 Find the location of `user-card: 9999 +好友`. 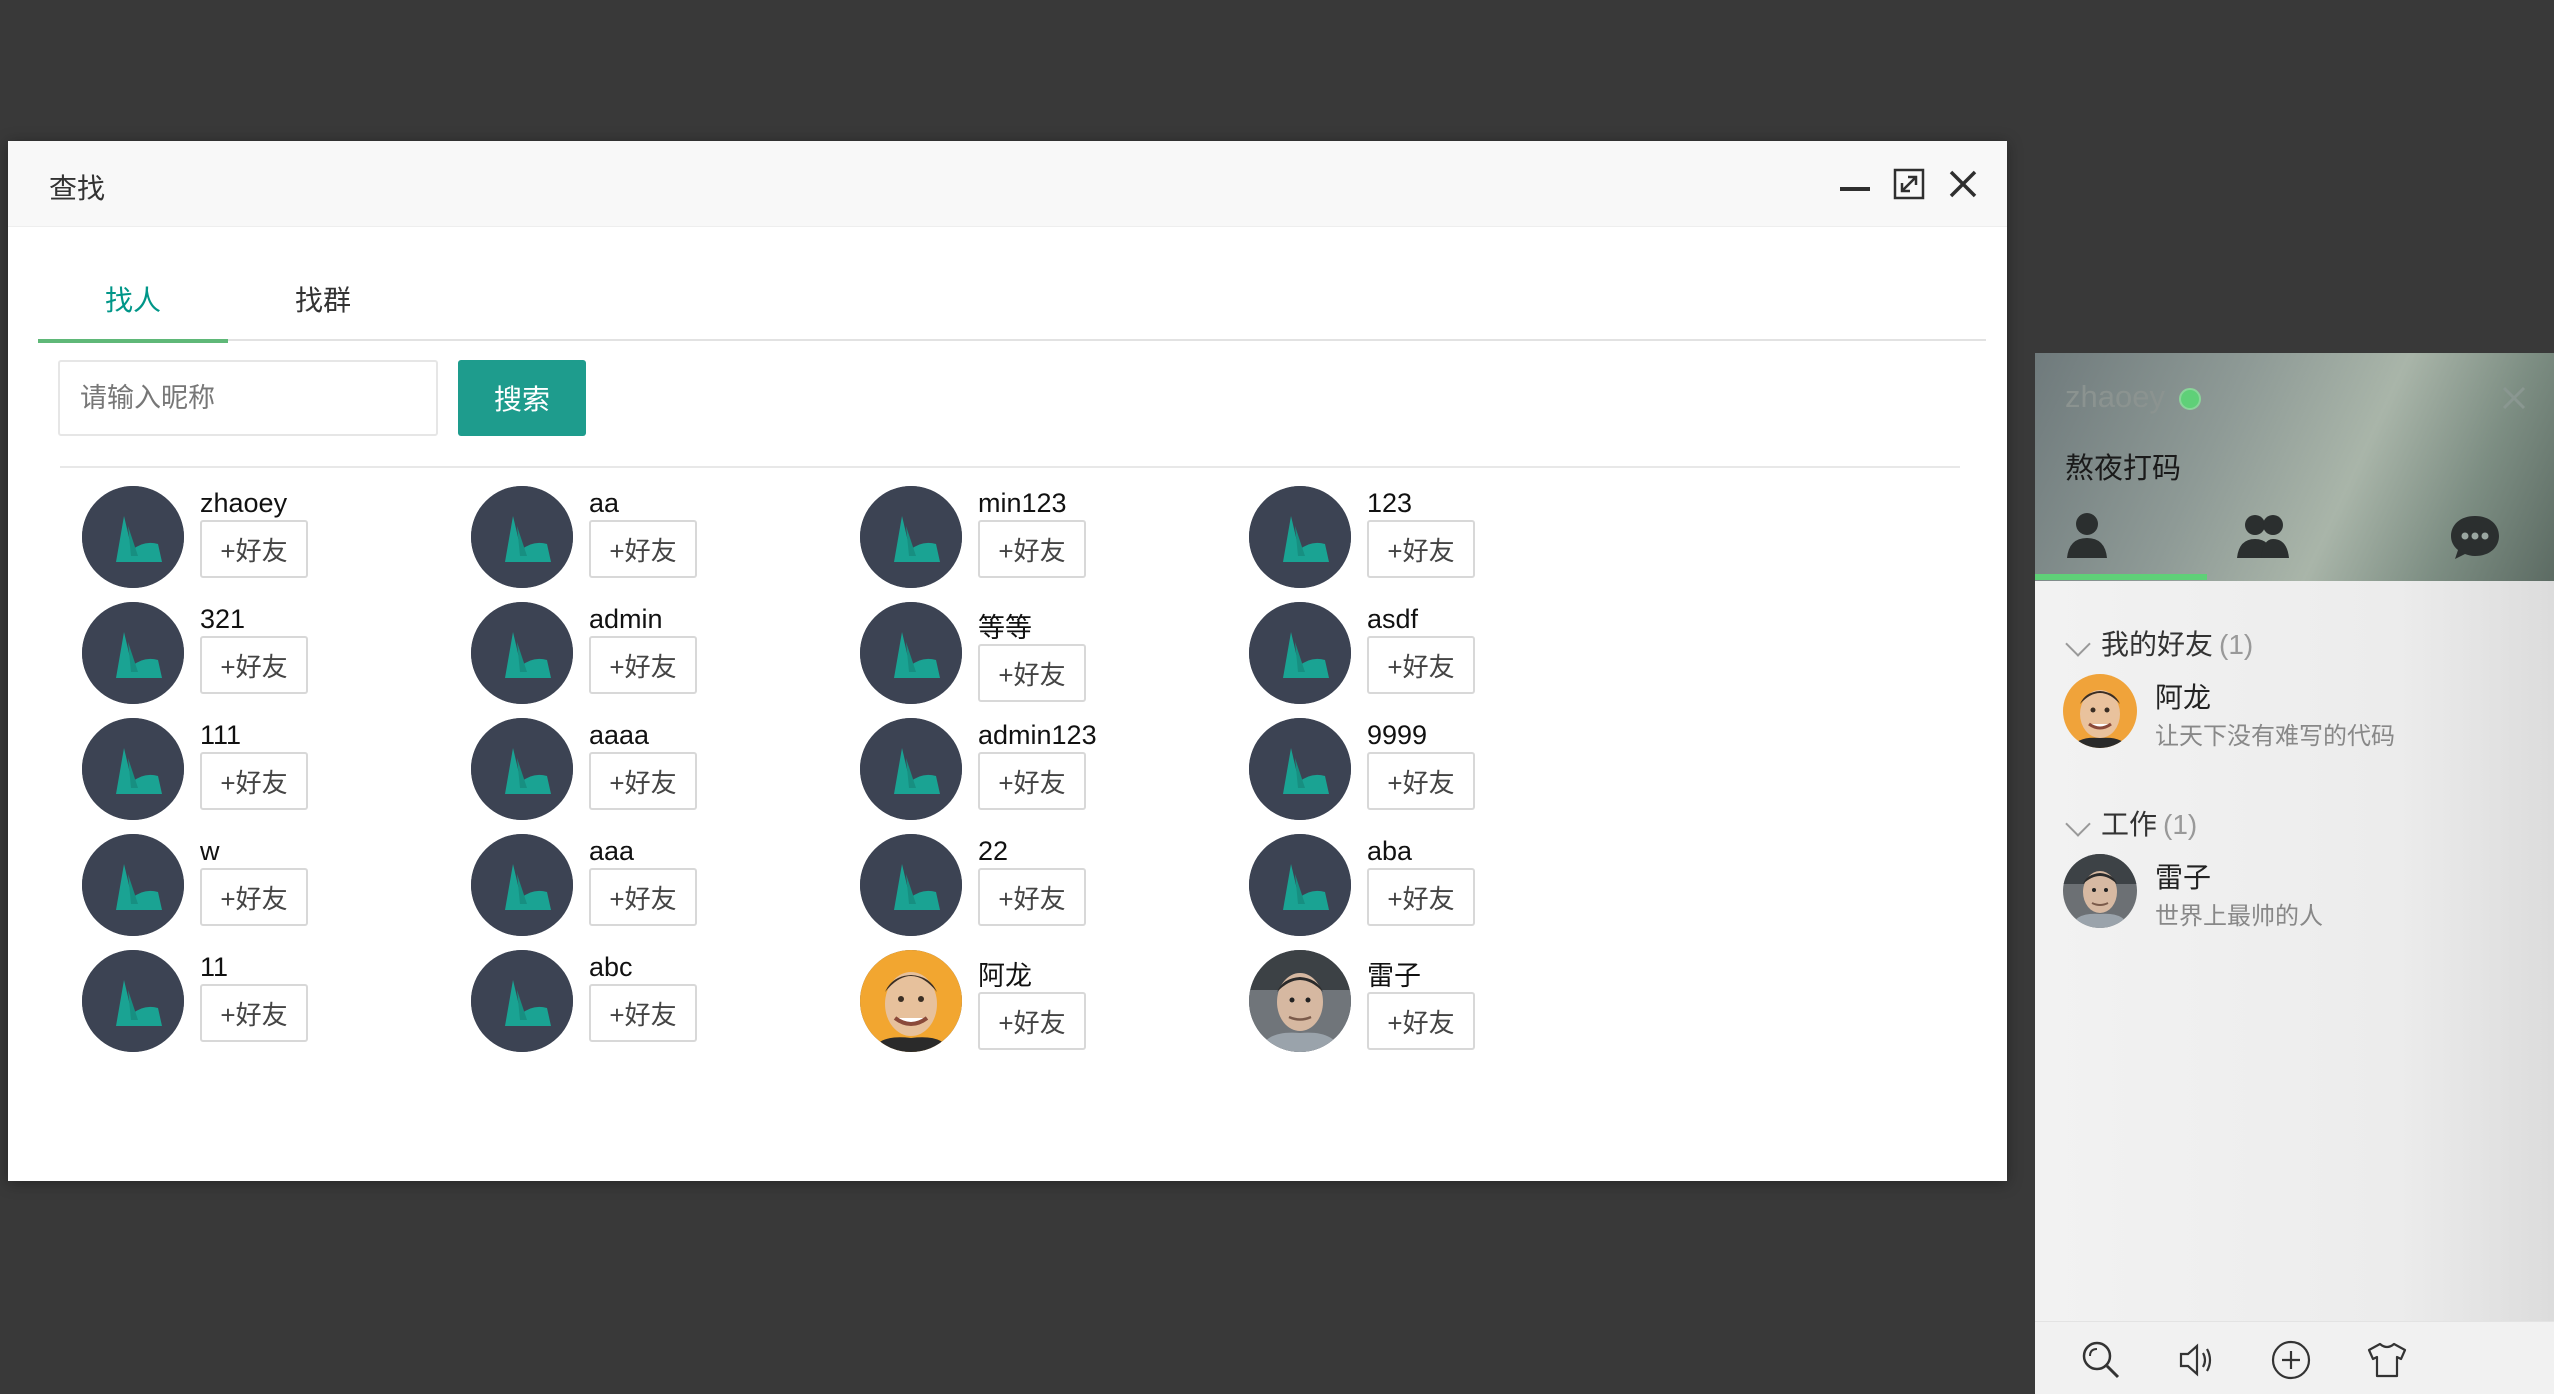

user-card: 9999 +好友 is located at coordinates (1479, 773).